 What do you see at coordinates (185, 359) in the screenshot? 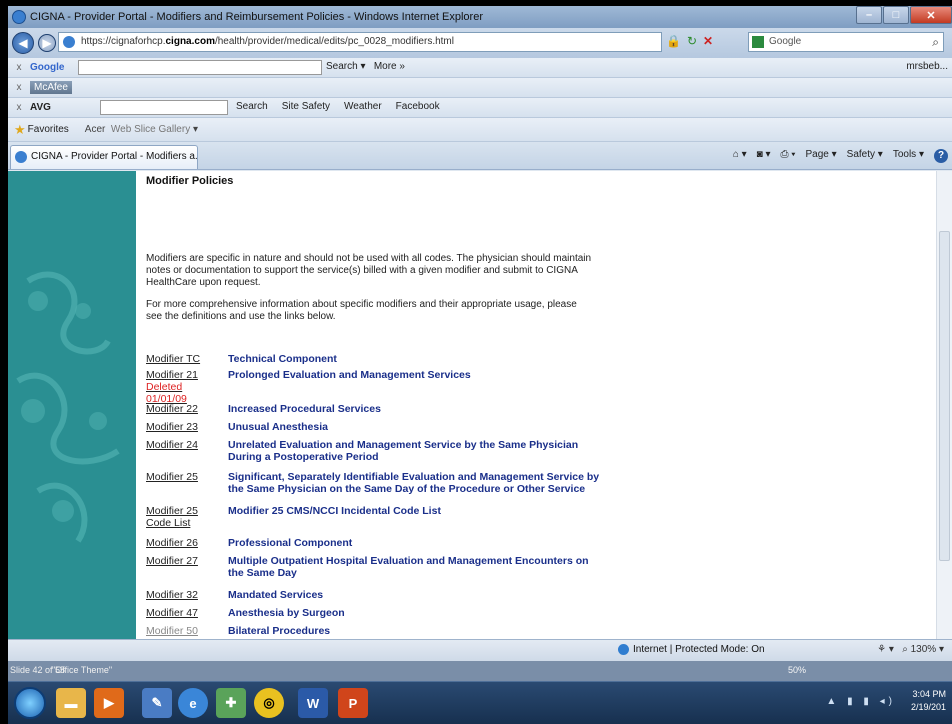
I see `modifier-link: Modifier TC` at bounding box center [185, 359].